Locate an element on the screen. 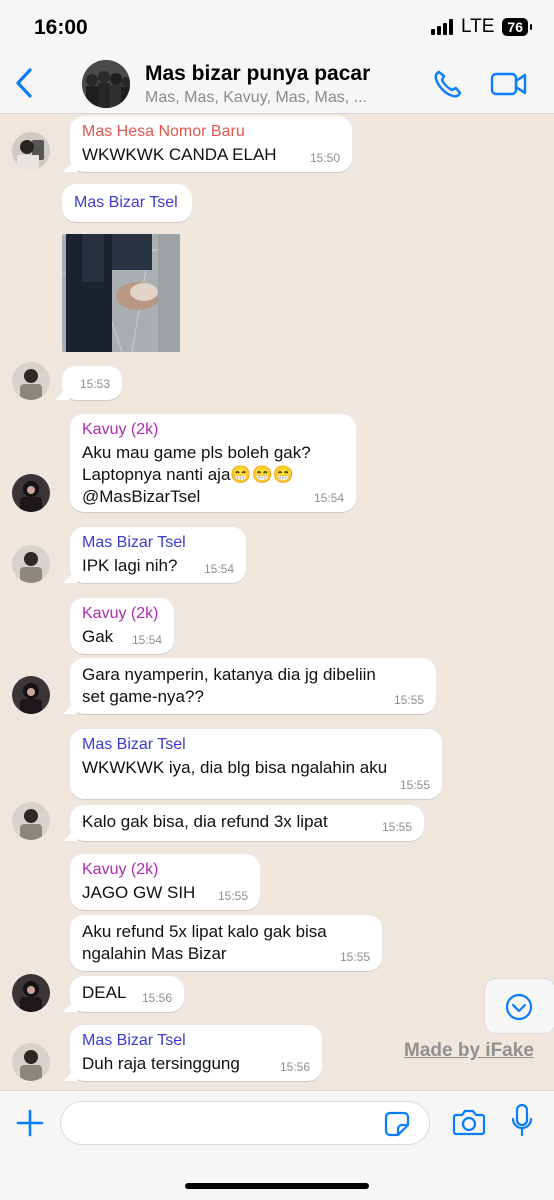 The height and width of the screenshot is (1200, 554). watermark: Made by iFake is located at coordinates (469, 1050).